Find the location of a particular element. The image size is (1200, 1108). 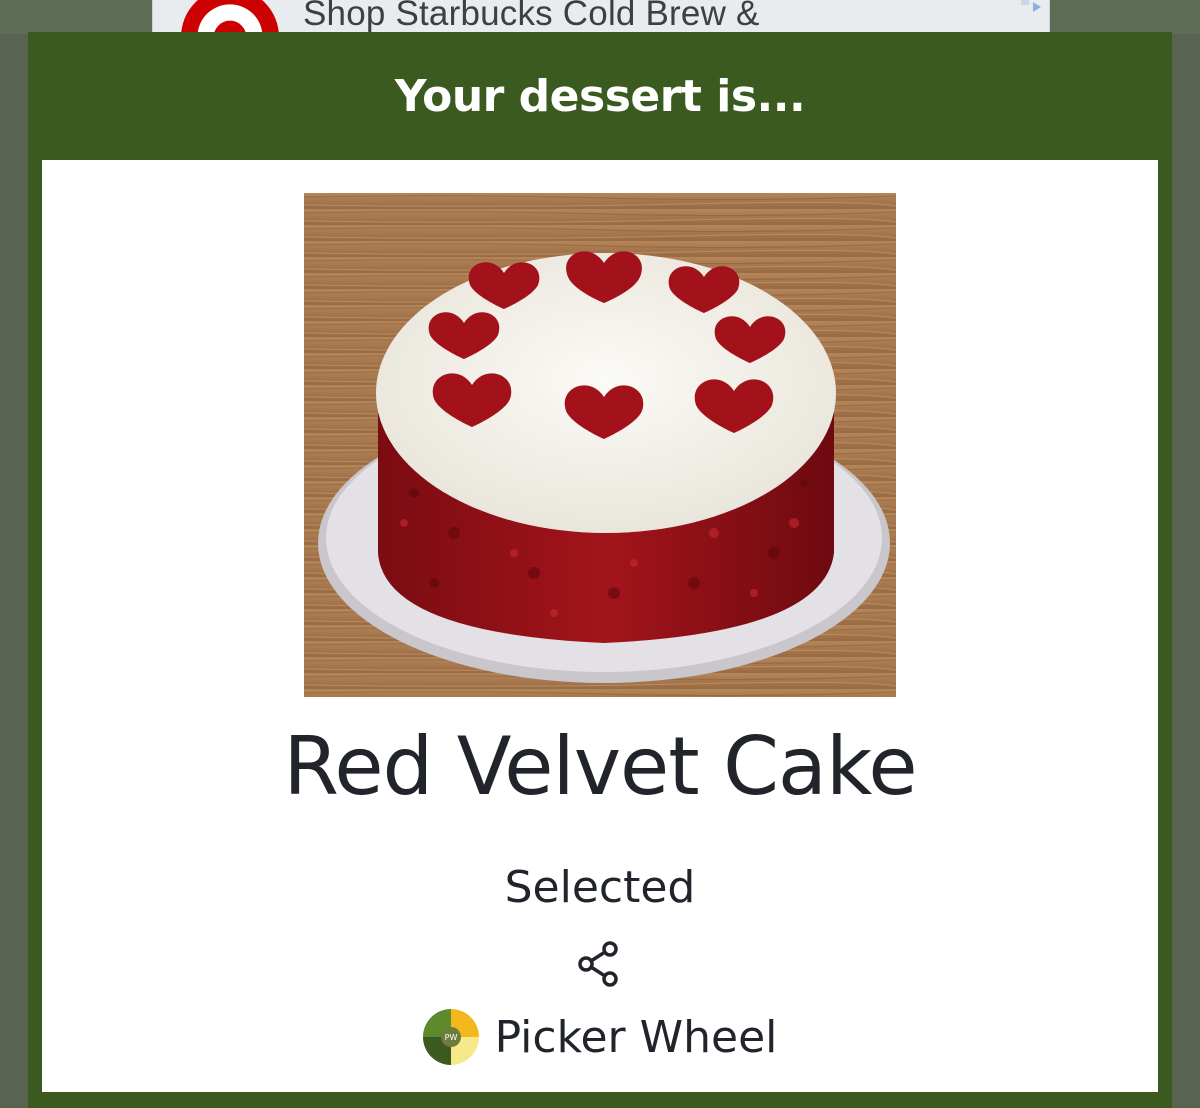

picker-wheel-logo: PW is located at coordinates (450, 1037).